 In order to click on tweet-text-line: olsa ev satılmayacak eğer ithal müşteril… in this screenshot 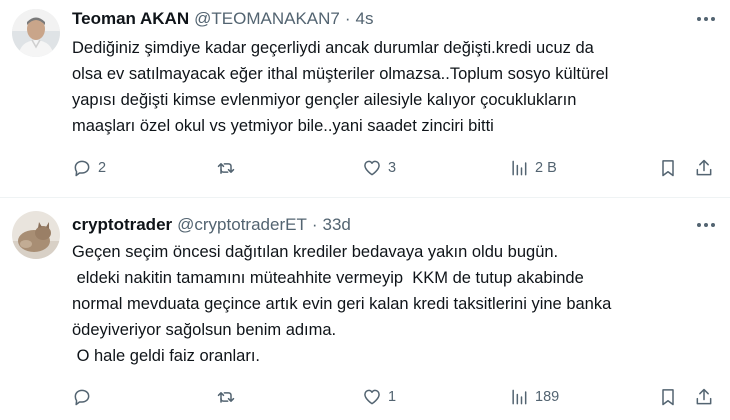, I will do `click(340, 74)`.